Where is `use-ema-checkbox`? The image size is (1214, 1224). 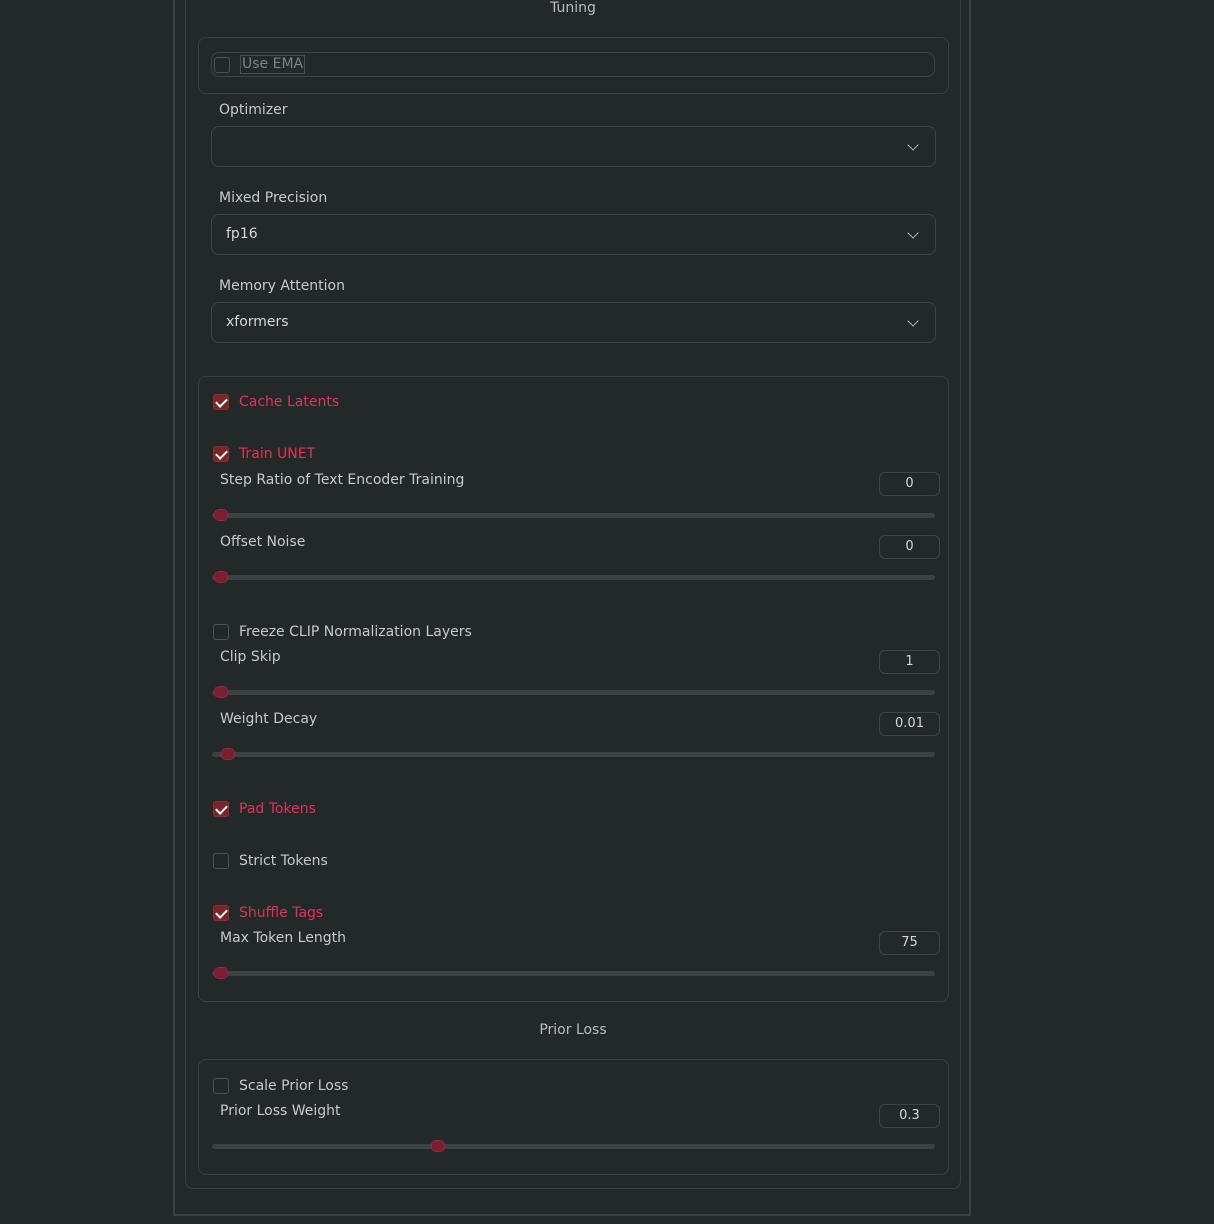
use-ema-checkbox is located at coordinates (222, 65).